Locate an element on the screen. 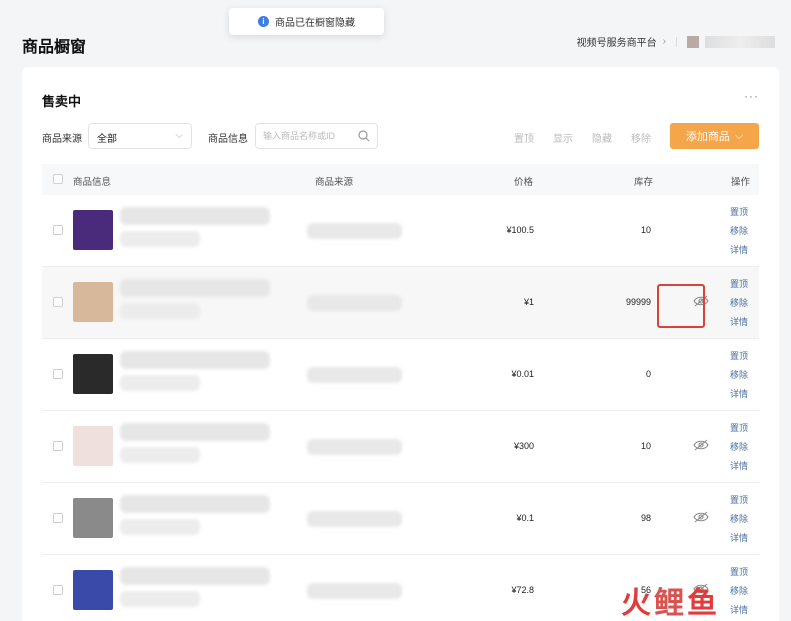 This screenshot has width=791, height=621. product-price: ¥100.5 is located at coordinates (520, 230).